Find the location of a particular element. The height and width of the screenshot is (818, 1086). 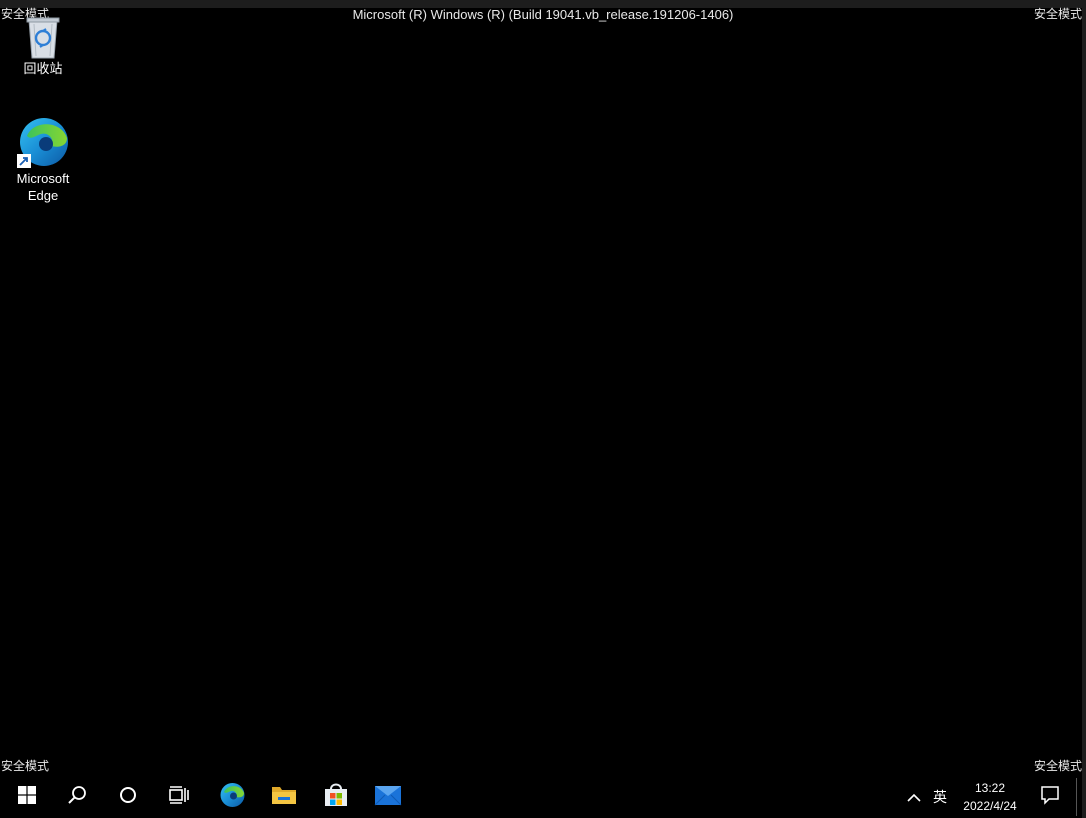

file-explorer-icon is located at coordinates (284, 797).